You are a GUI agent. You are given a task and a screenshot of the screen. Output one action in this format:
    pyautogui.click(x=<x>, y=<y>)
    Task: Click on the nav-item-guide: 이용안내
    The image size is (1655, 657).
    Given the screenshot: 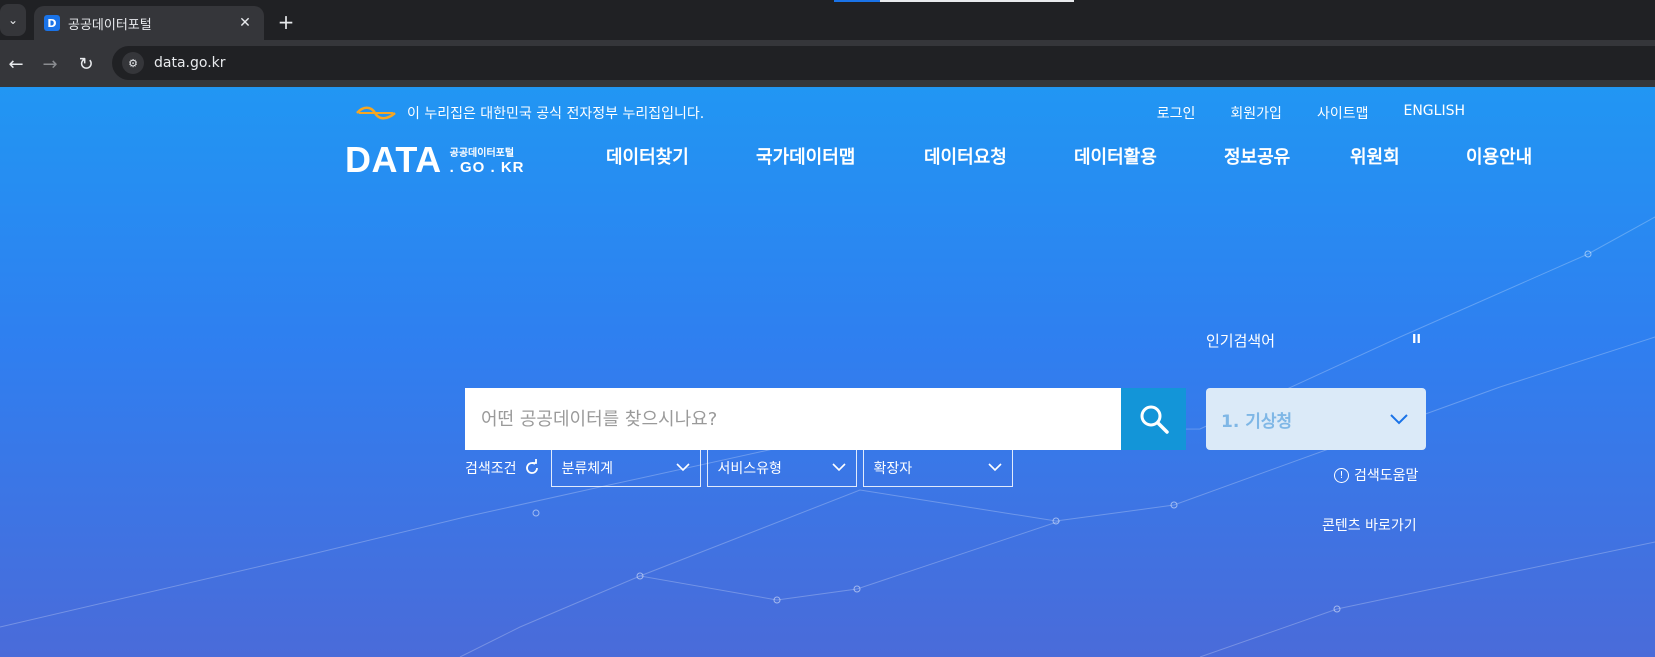 What is the action you would take?
    pyautogui.click(x=1499, y=156)
    